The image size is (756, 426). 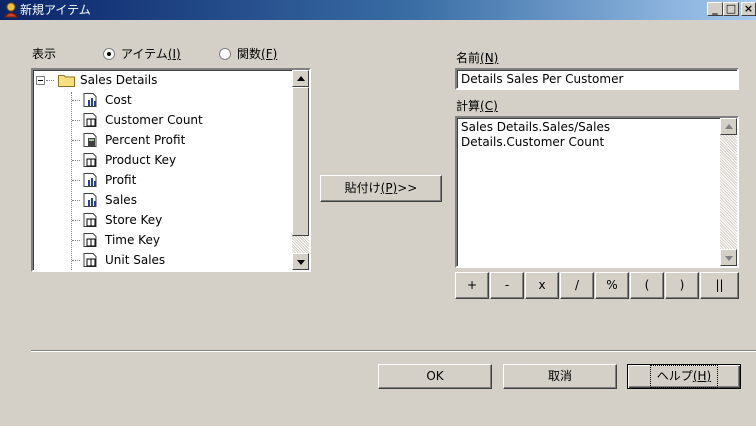 I want to click on tree-item: Store Key, so click(x=161, y=220).